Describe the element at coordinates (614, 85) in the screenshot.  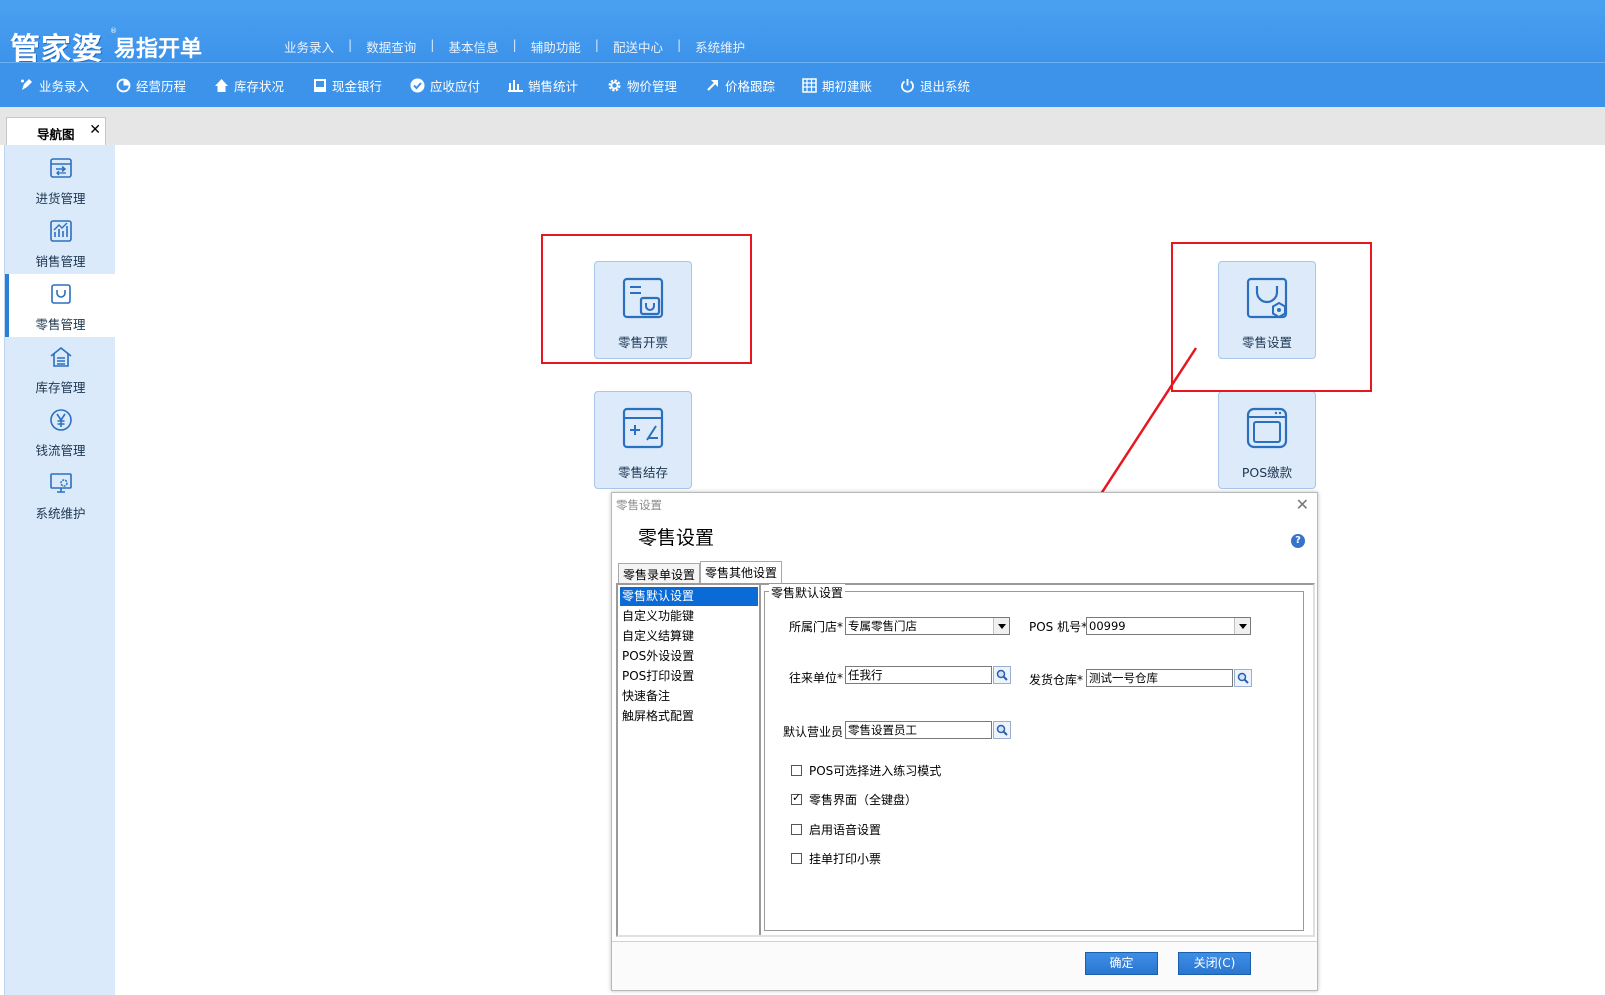
I see `gear-icon` at that location.